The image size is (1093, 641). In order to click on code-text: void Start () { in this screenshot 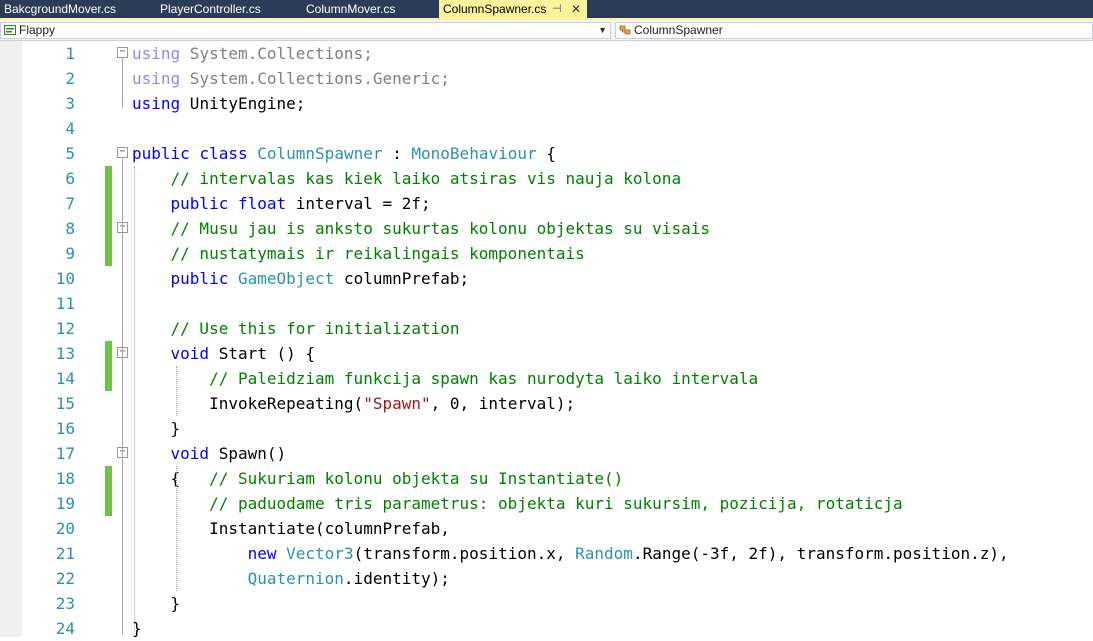, I will do `click(224, 353)`.